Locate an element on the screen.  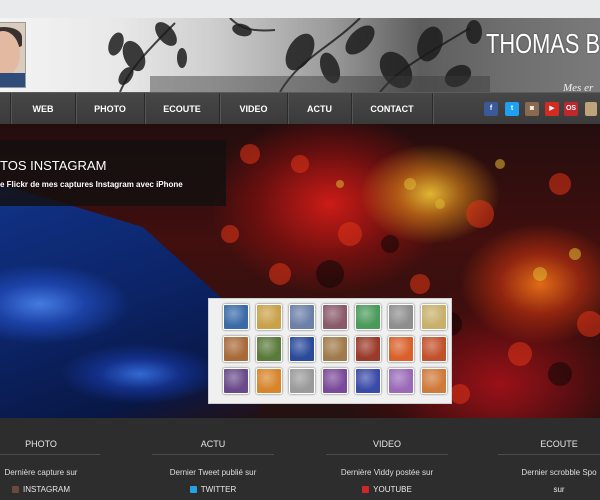
footer-link-youtube: YOUTUBE is located at coordinates (387, 489).